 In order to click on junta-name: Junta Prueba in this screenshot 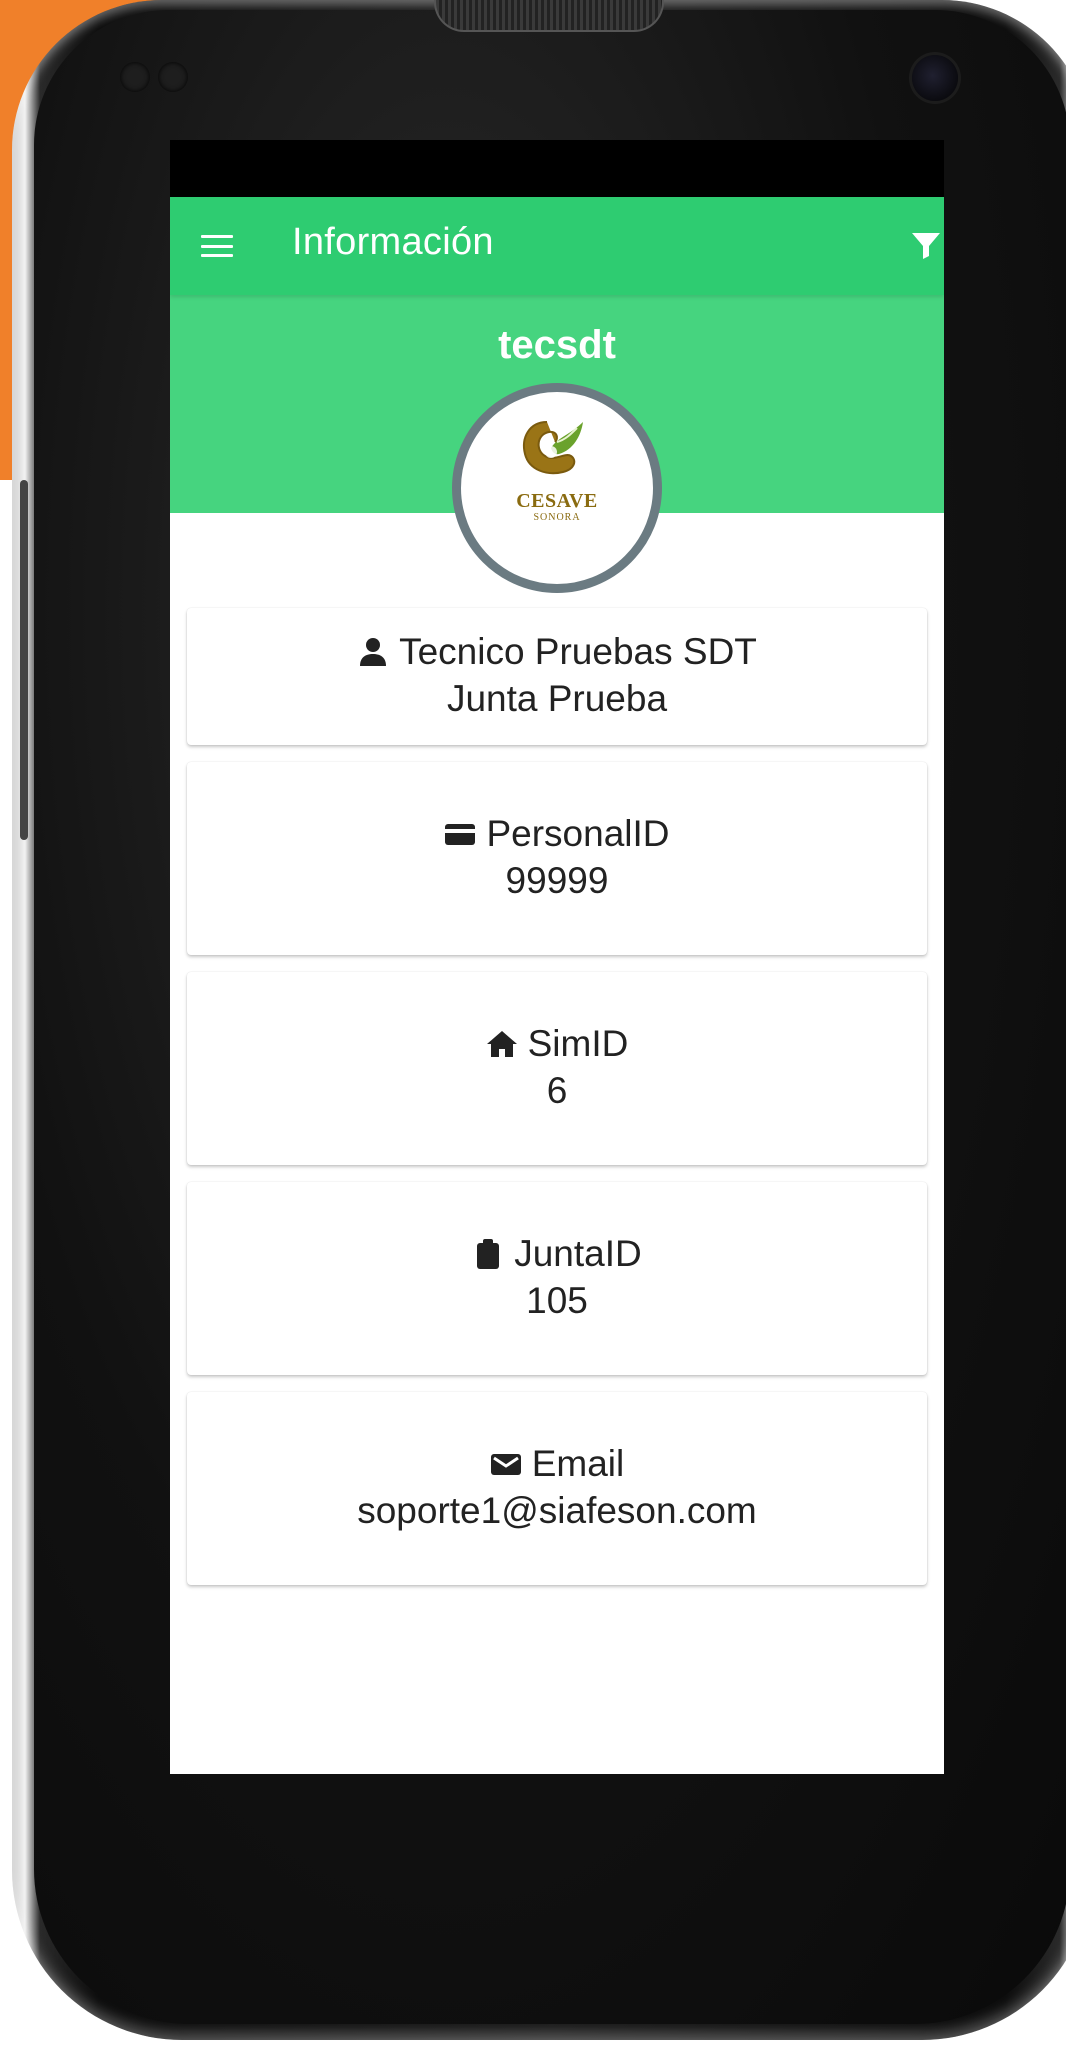, I will do `click(557, 698)`.